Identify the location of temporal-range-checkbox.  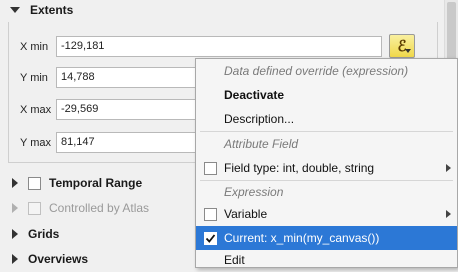
(34, 183).